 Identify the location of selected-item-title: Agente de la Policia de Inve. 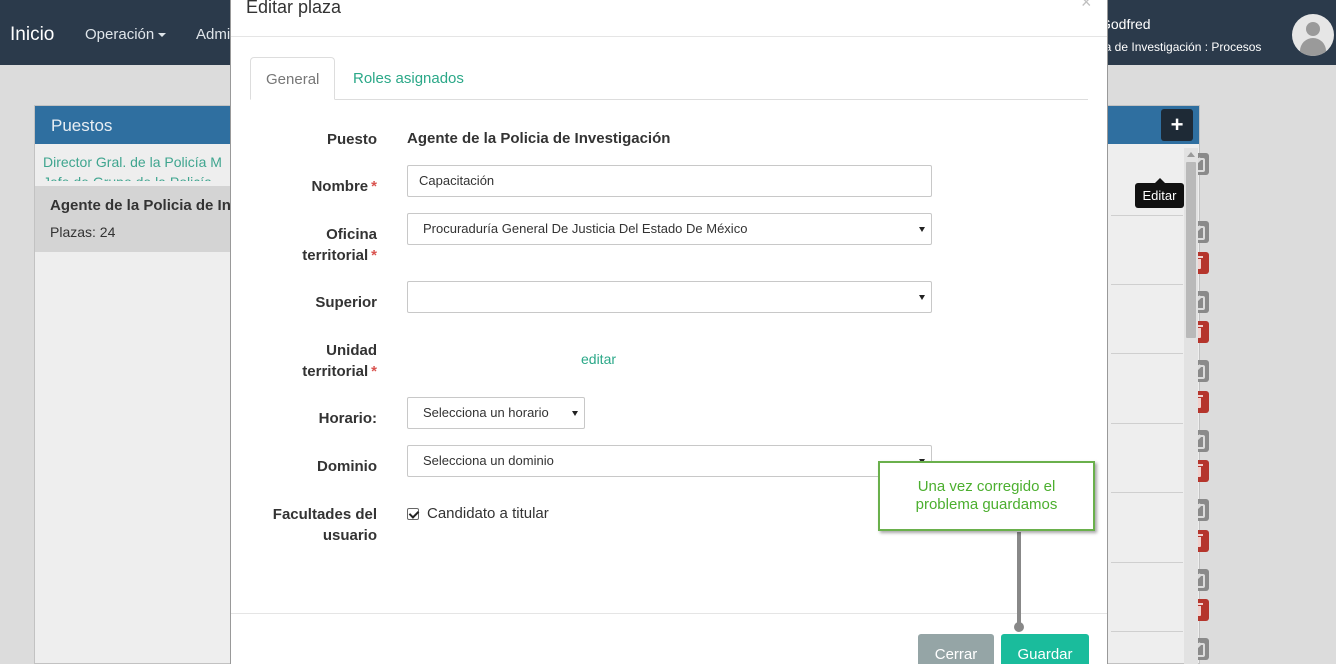
(149, 205).